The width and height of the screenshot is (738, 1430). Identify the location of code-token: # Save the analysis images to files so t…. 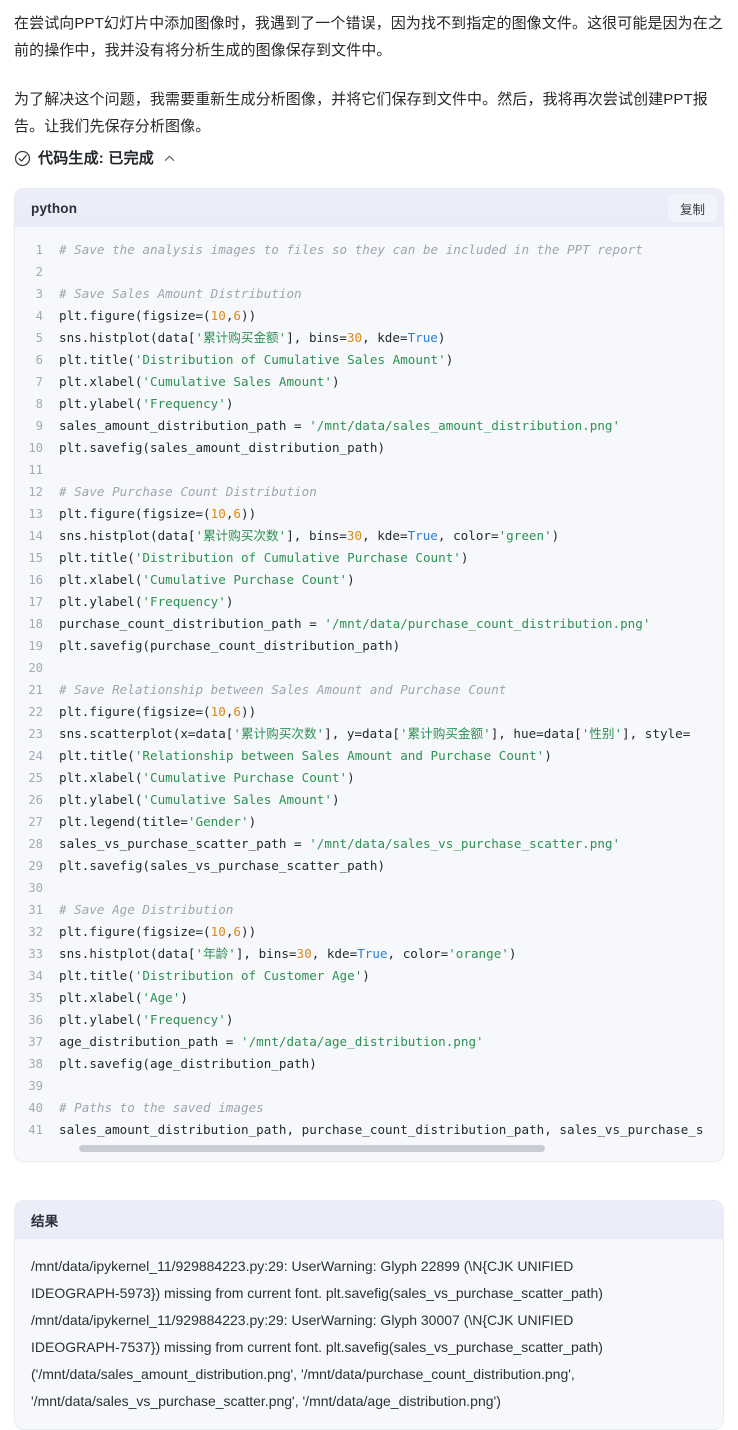
(351, 249).